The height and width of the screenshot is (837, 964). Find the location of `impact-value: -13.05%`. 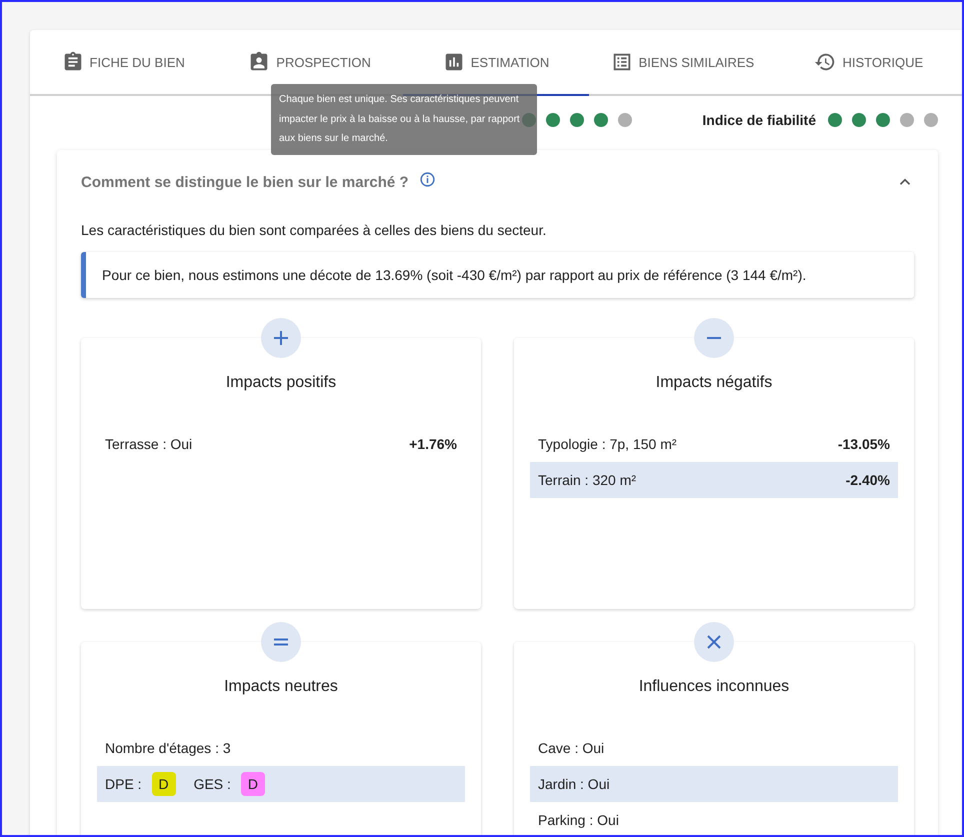

impact-value: -13.05% is located at coordinates (864, 444).